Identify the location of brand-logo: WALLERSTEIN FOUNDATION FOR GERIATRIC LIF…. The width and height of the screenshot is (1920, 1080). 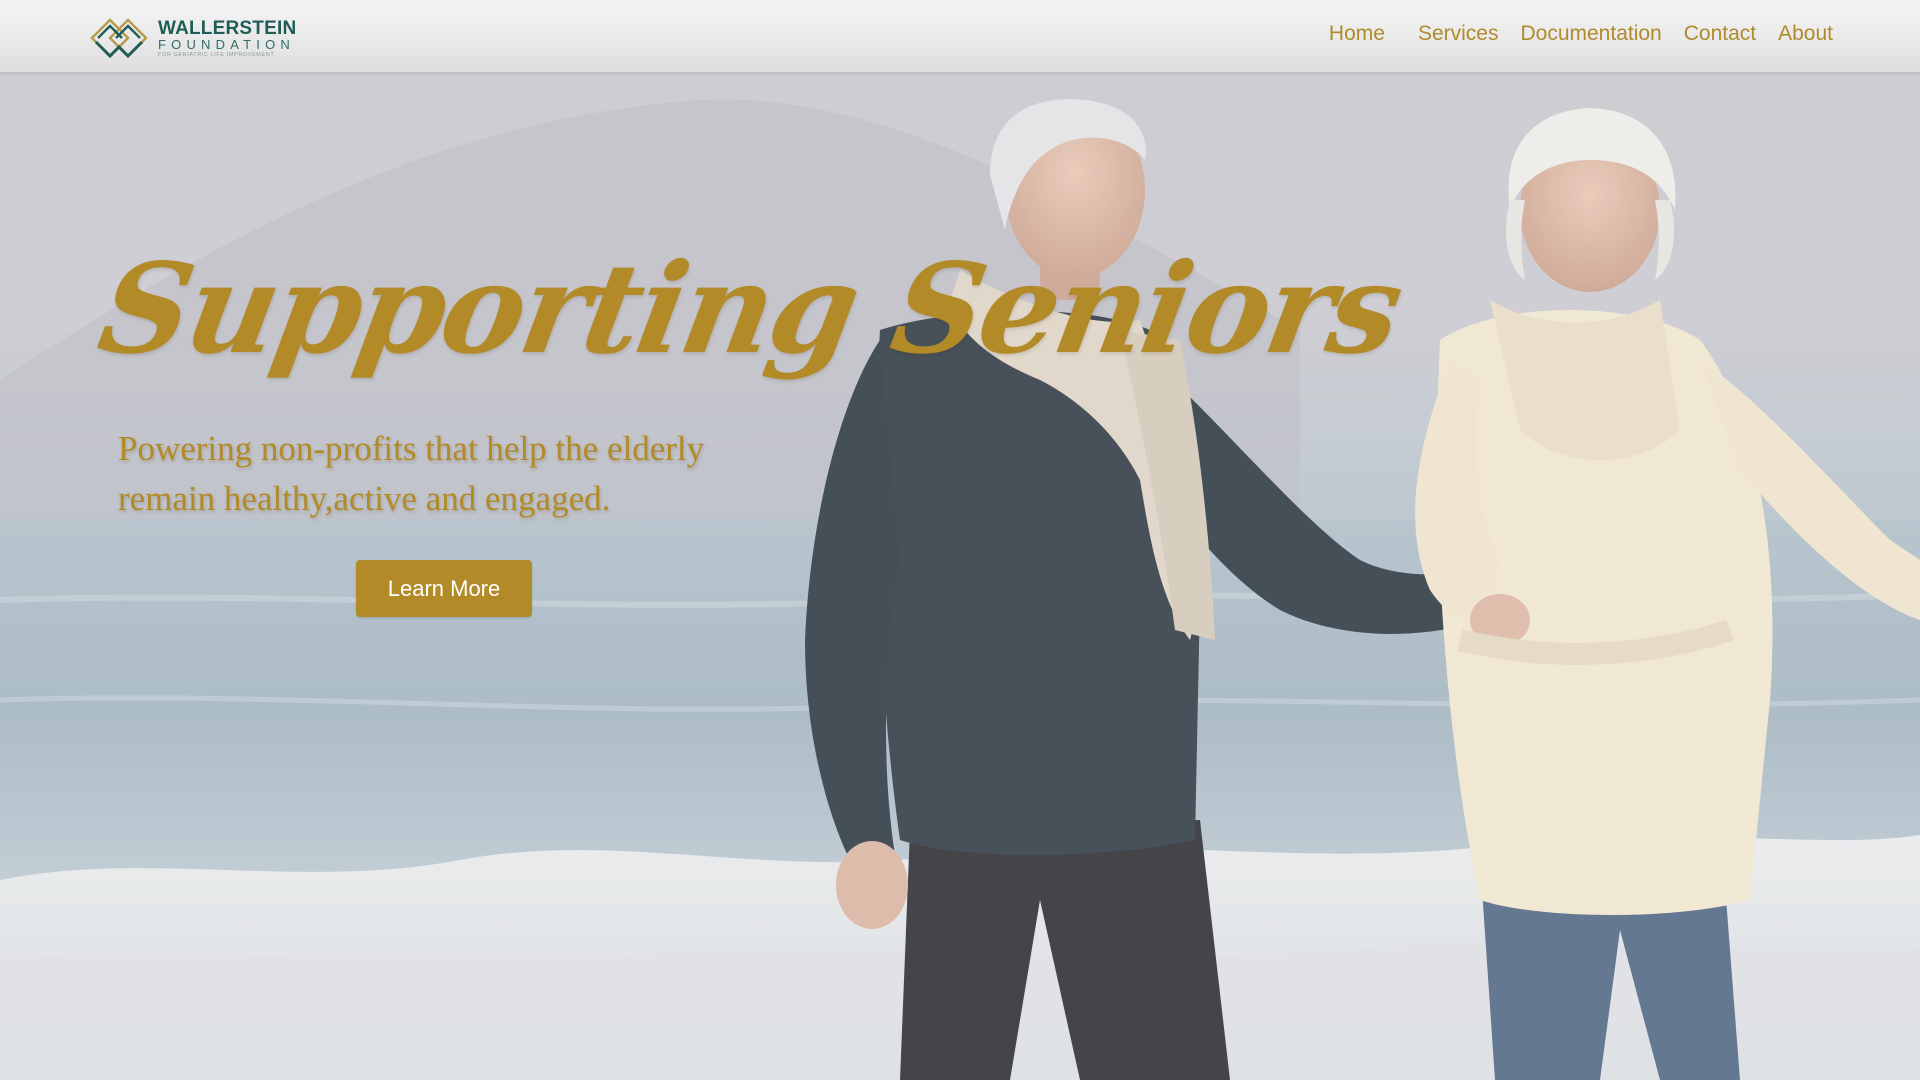
(192, 38).